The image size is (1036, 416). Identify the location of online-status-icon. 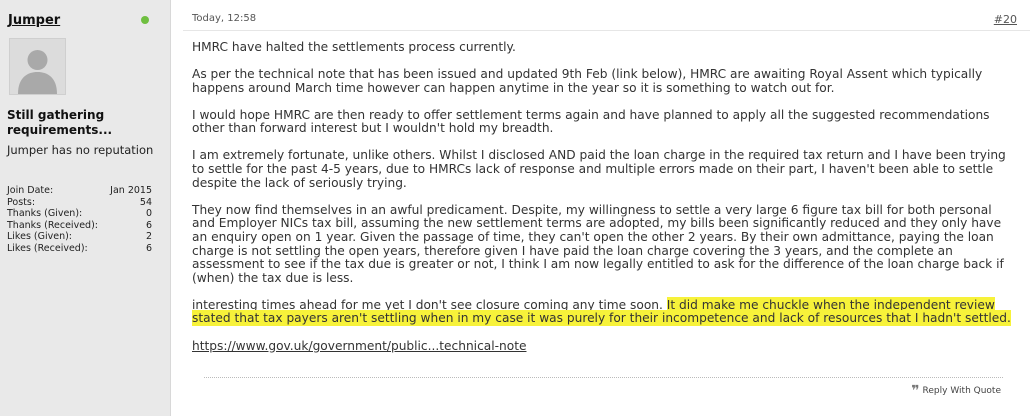
(145, 20).